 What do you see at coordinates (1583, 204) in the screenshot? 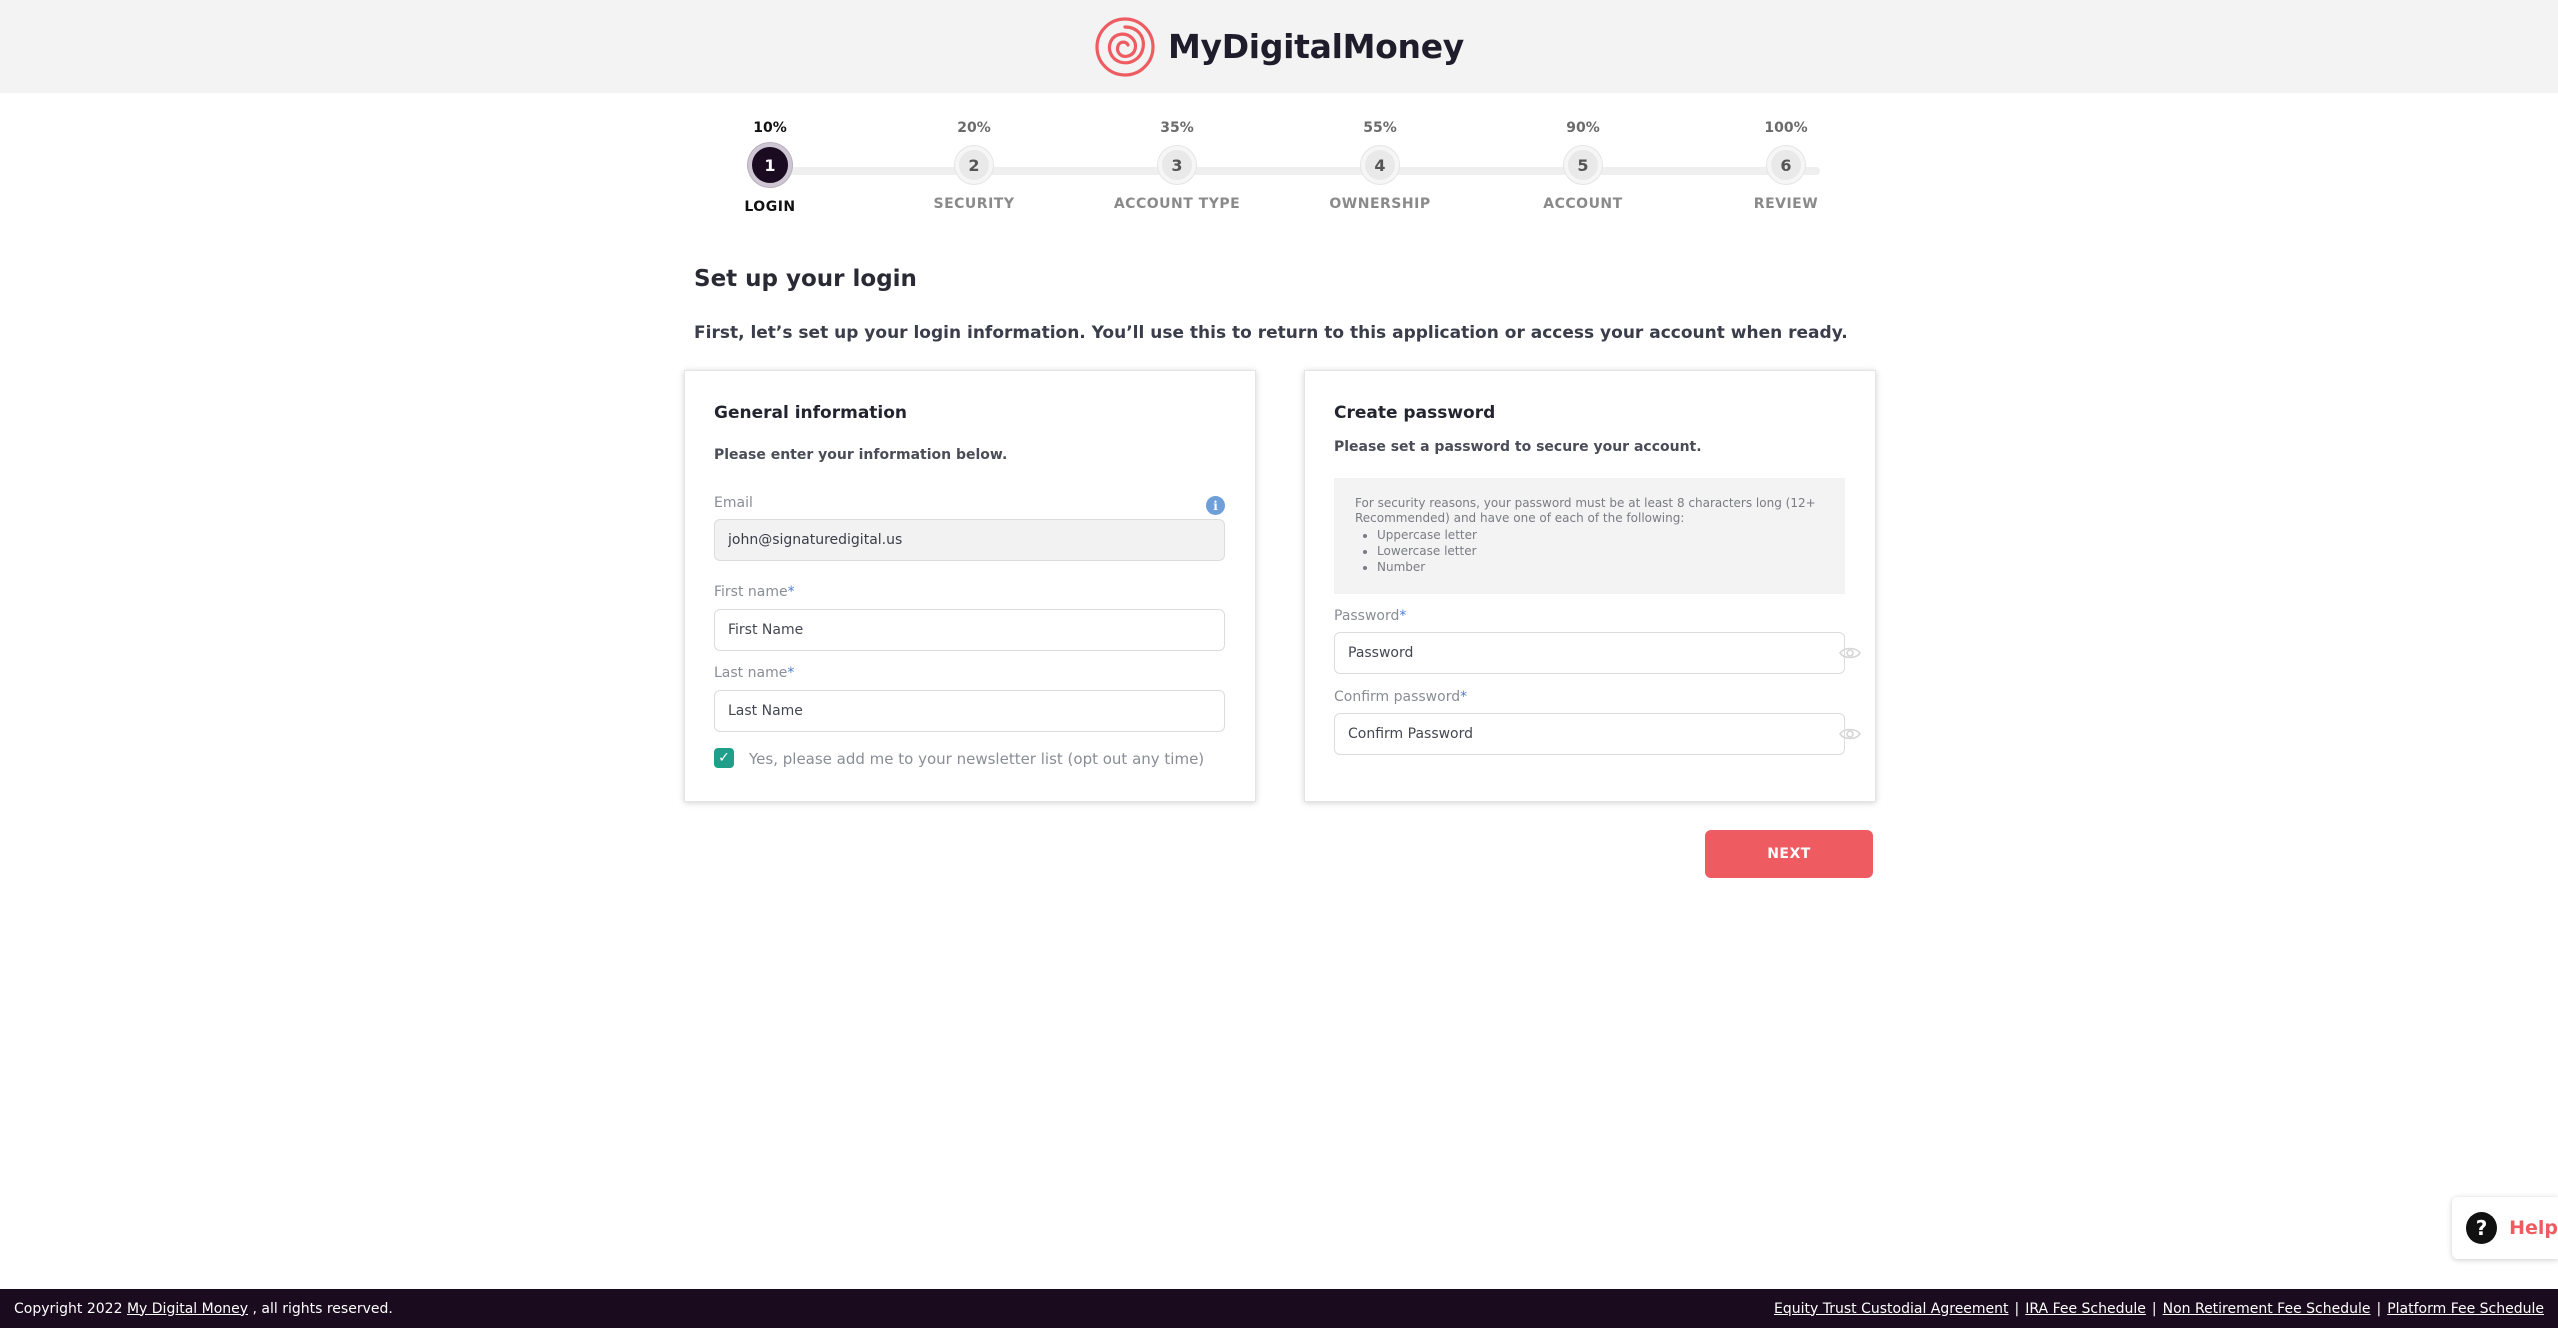
I see `step-label: ACCOUNT` at bounding box center [1583, 204].